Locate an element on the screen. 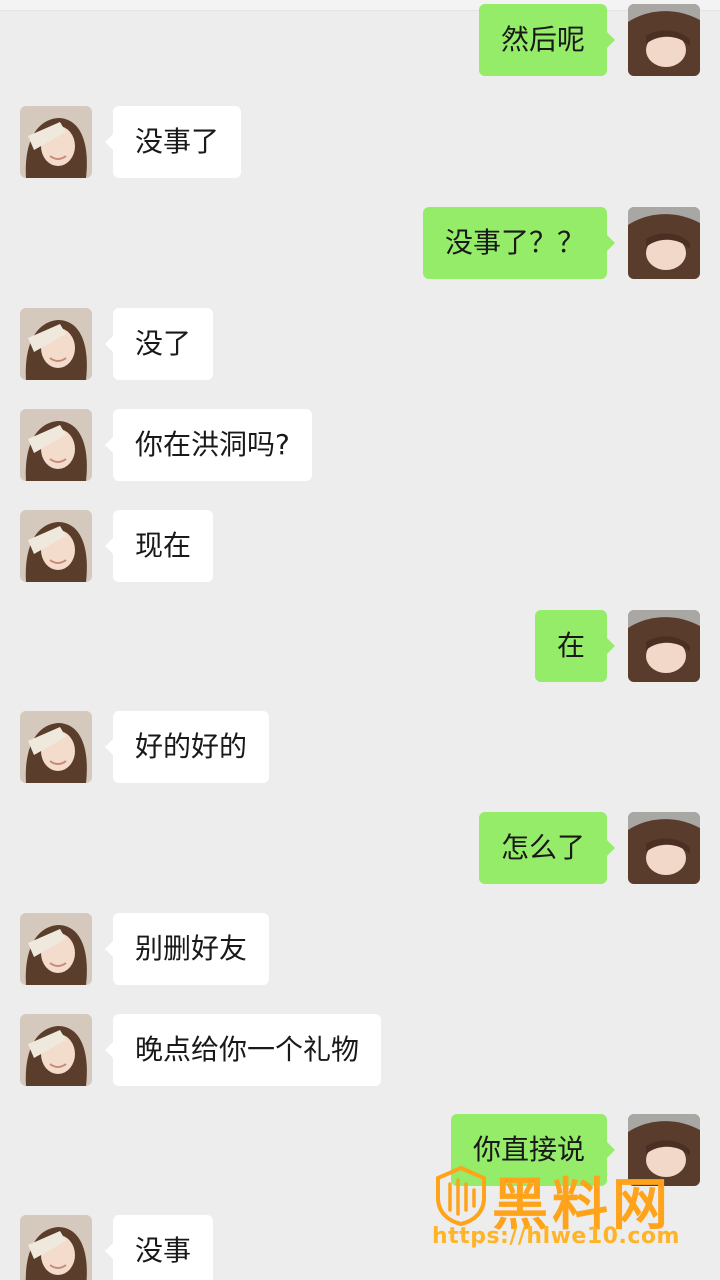 This screenshot has width=720, height=1280. outgoing-message-bubble: 没事了？？ is located at coordinates (519, 243).